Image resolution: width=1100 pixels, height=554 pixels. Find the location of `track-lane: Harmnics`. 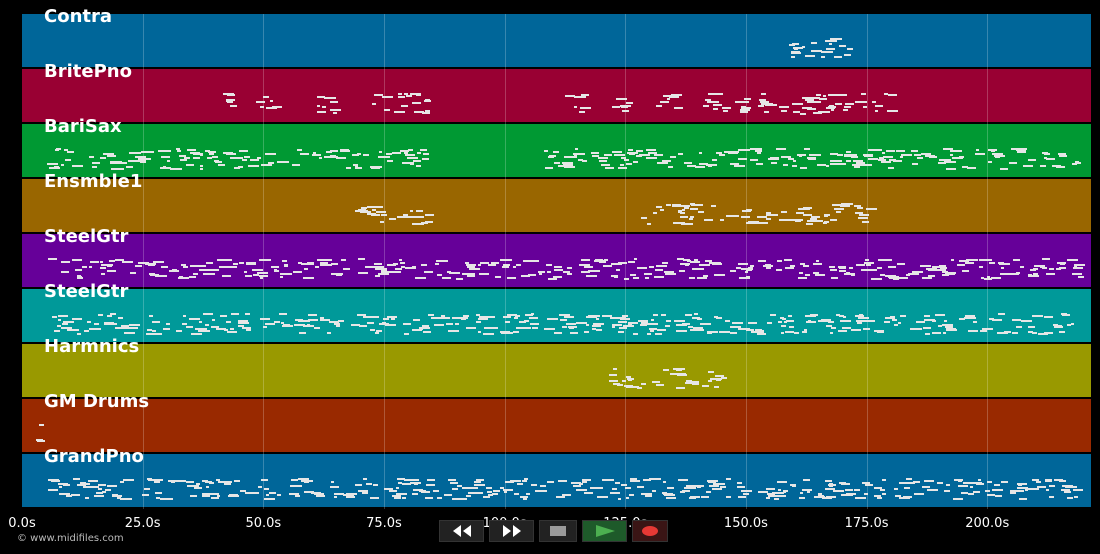

track-lane: Harmnics is located at coordinates (556, 366).